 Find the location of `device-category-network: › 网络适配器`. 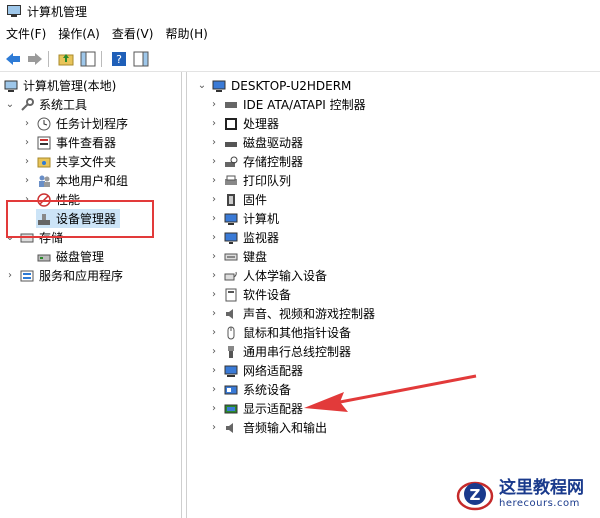

device-category-network: › 网络适配器 is located at coordinates (256, 370).